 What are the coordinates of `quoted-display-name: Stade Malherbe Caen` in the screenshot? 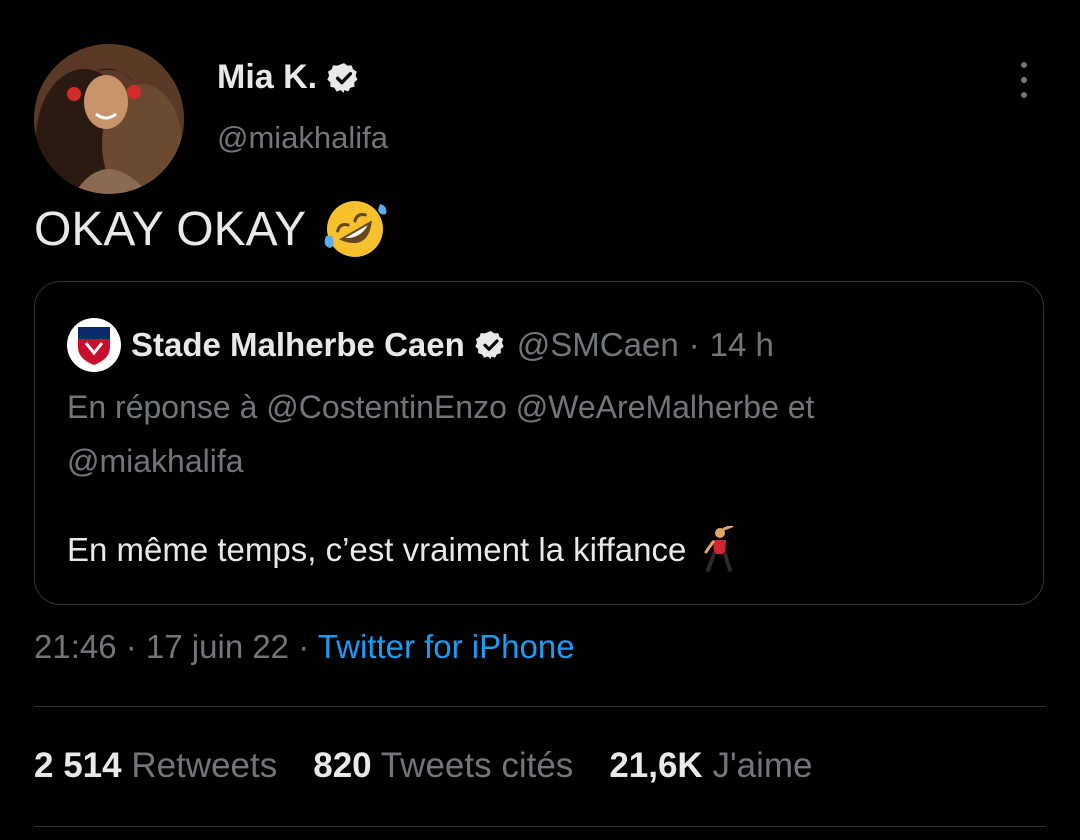 It's located at (298, 345).